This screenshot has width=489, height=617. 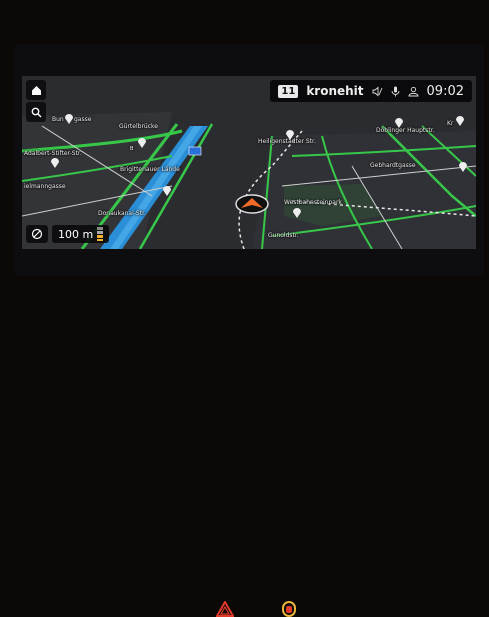 I want to click on map-label-manngasse: ielmanngasse, so click(x=45, y=186).